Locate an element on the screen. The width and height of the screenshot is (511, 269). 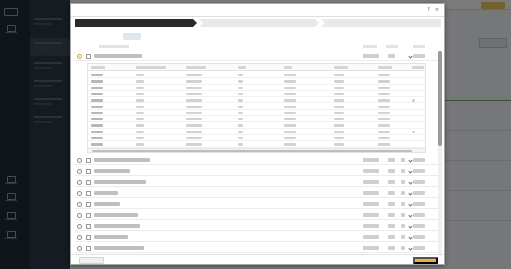
vertical-scrollbar is located at coordinates (440, 153).